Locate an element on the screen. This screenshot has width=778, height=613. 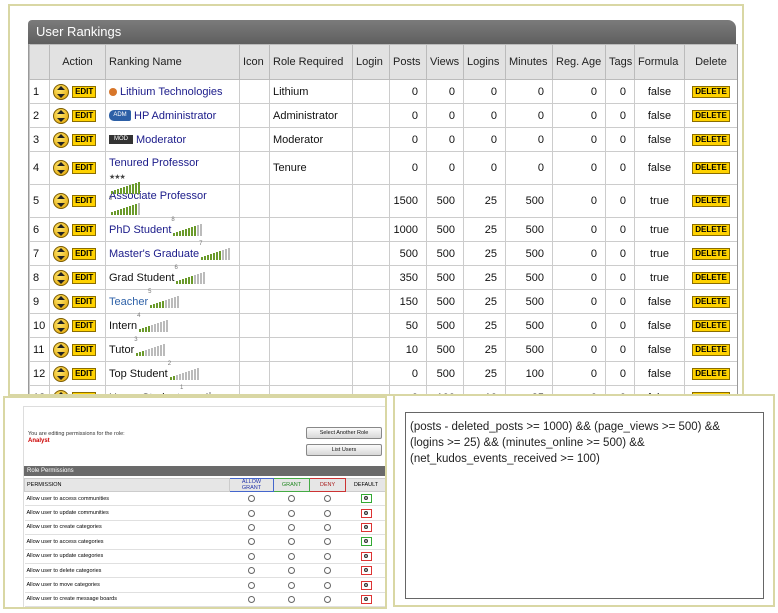
formula-cell: false is located at coordinates (659, 91).